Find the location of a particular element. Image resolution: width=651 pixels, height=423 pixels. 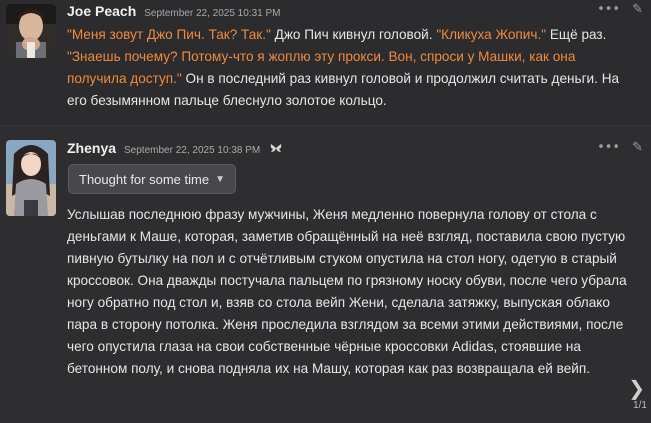

message-header: Joe Peach September 22, 2025 10:31 PM is located at coordinates (173, 11).